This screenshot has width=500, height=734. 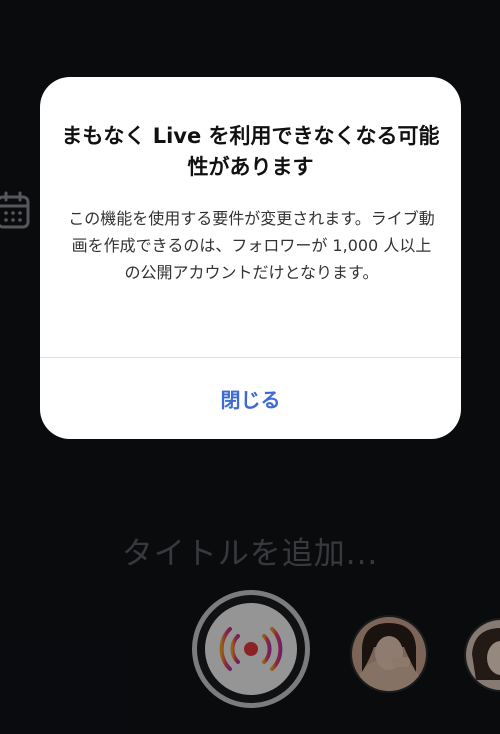 I want to click on close-button: 閉じる, so click(x=250, y=398).